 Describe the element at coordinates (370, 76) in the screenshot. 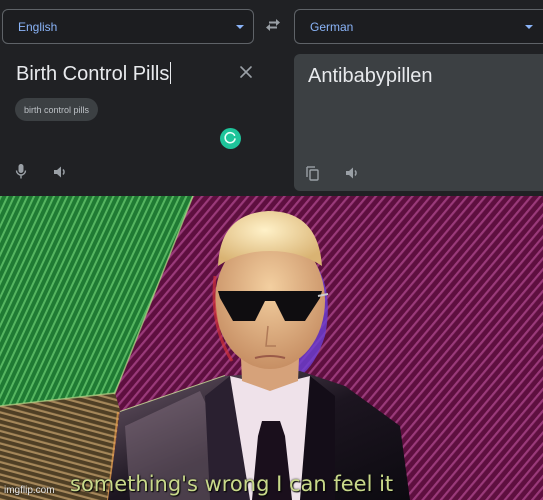

I see `translated-text: Antibabypillen` at that location.